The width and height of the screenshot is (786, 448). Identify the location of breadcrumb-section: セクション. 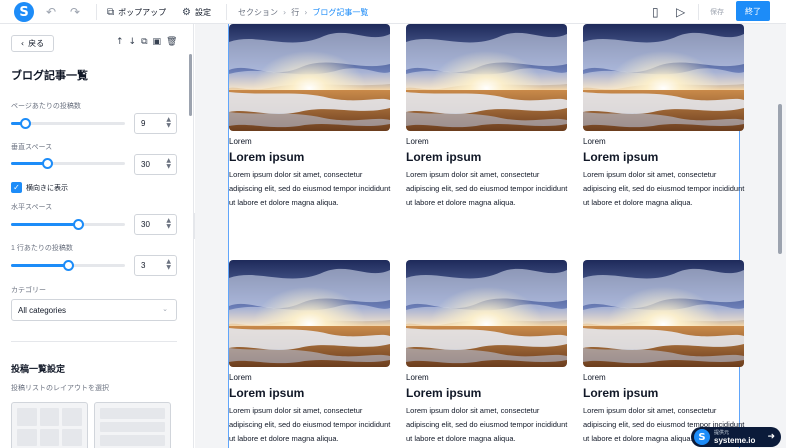
(258, 12).